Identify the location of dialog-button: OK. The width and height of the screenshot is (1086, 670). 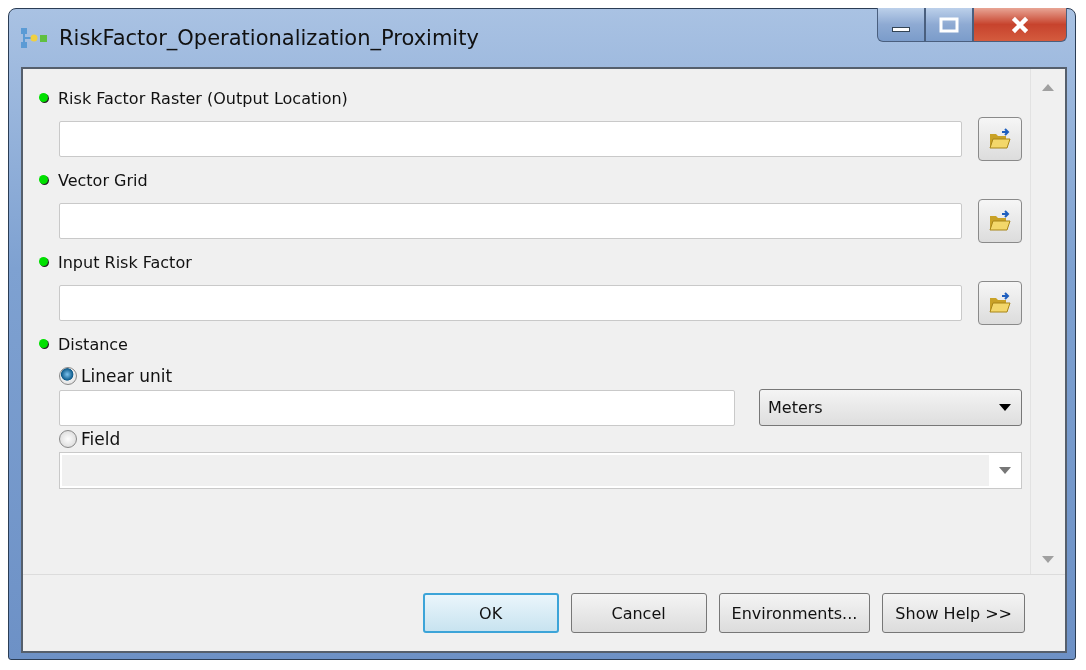
(490, 613).